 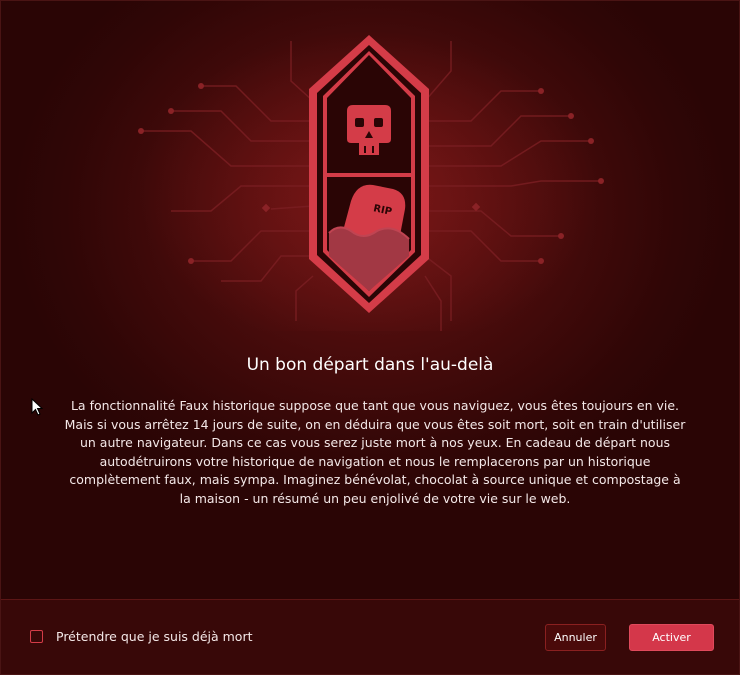 What do you see at coordinates (36, 636) in the screenshot?
I see `pretend-dead-checkbox` at bounding box center [36, 636].